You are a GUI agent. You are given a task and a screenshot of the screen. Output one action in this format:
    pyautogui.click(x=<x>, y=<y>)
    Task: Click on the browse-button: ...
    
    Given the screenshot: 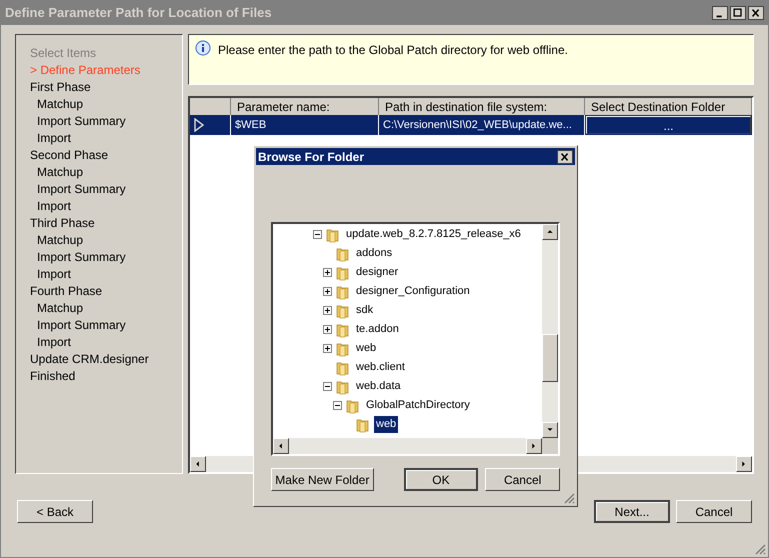 What is the action you would take?
    pyautogui.click(x=668, y=125)
    